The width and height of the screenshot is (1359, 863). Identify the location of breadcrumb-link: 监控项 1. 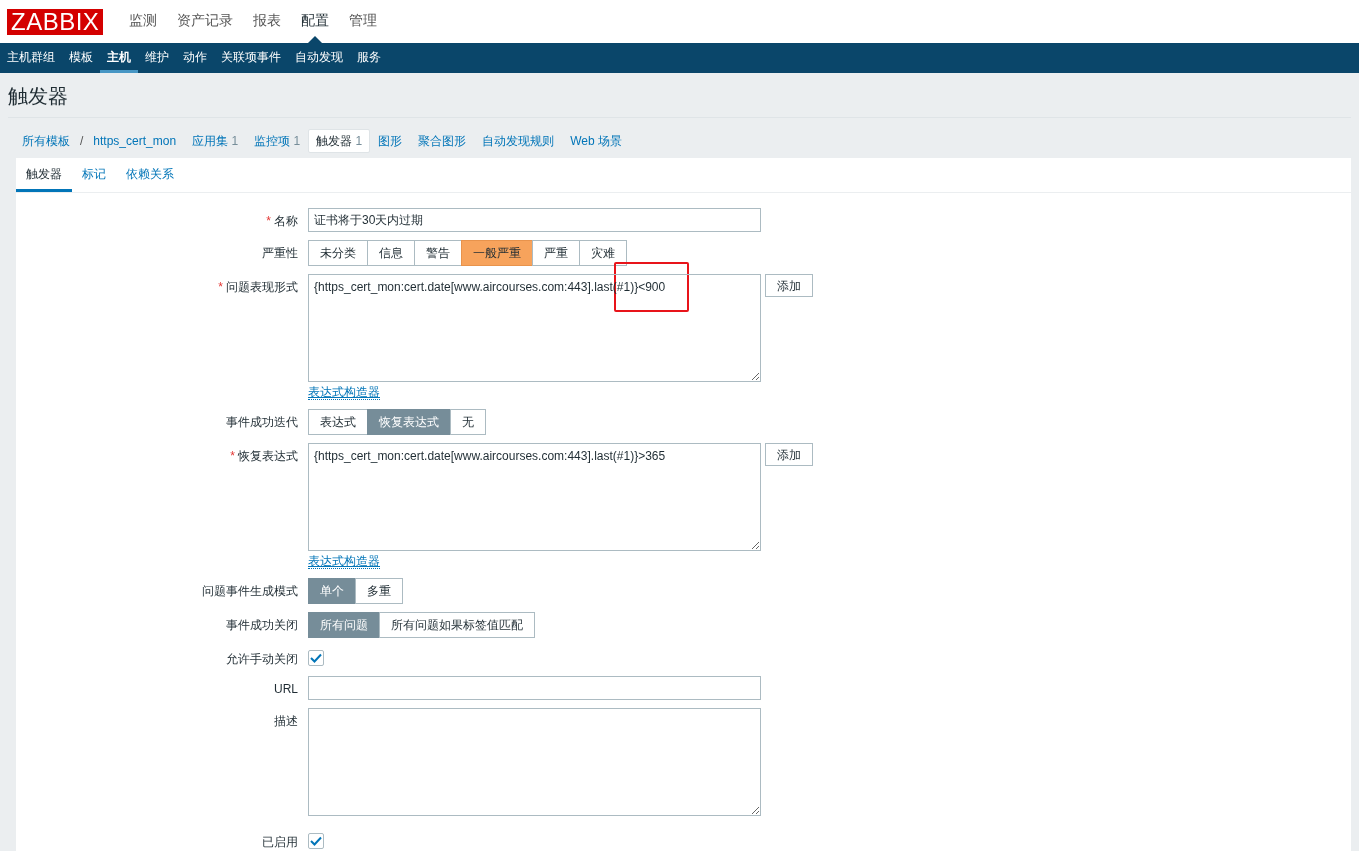
(277, 141).